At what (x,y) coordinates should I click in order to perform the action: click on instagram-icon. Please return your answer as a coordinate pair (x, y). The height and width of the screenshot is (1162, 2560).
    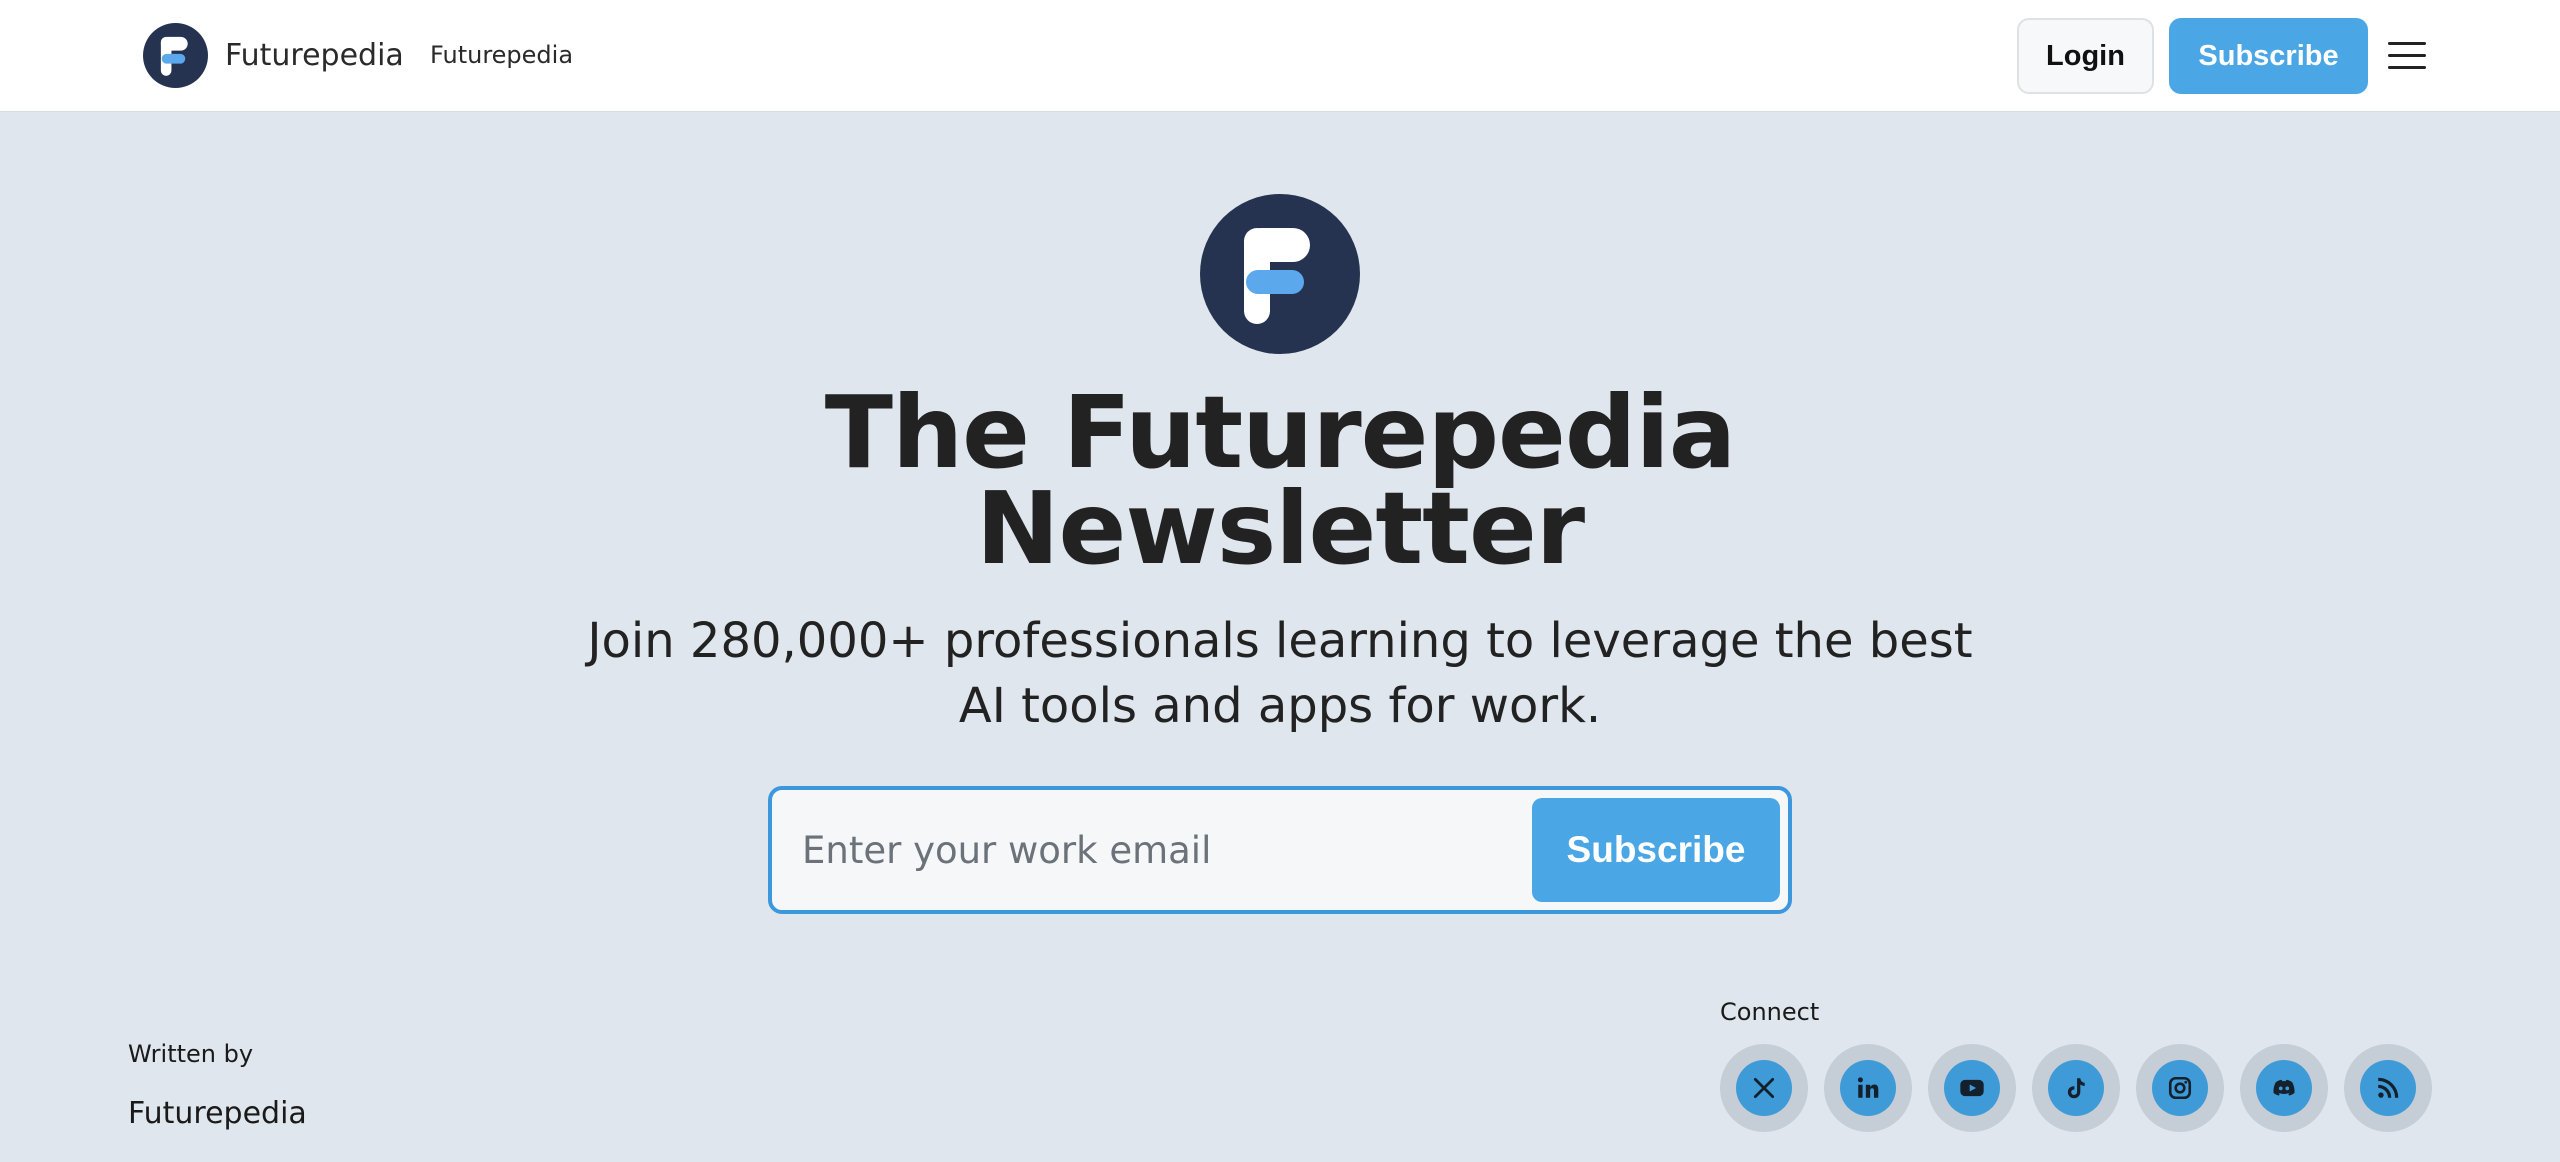
    Looking at the image, I should click on (2180, 1088).